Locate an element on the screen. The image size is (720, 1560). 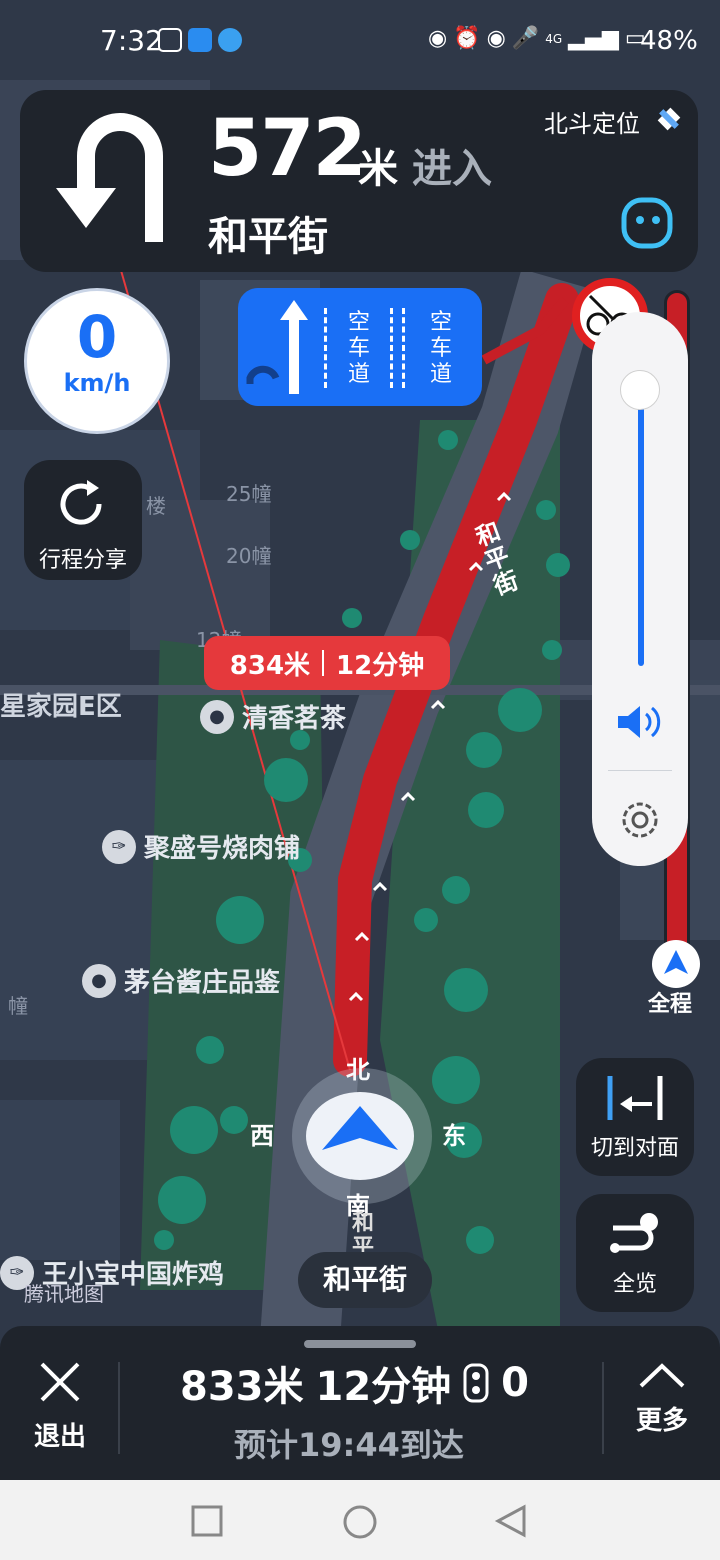
poi-jusheng: ✑ 聚盛号烧肉铺 is located at coordinates (201, 846).